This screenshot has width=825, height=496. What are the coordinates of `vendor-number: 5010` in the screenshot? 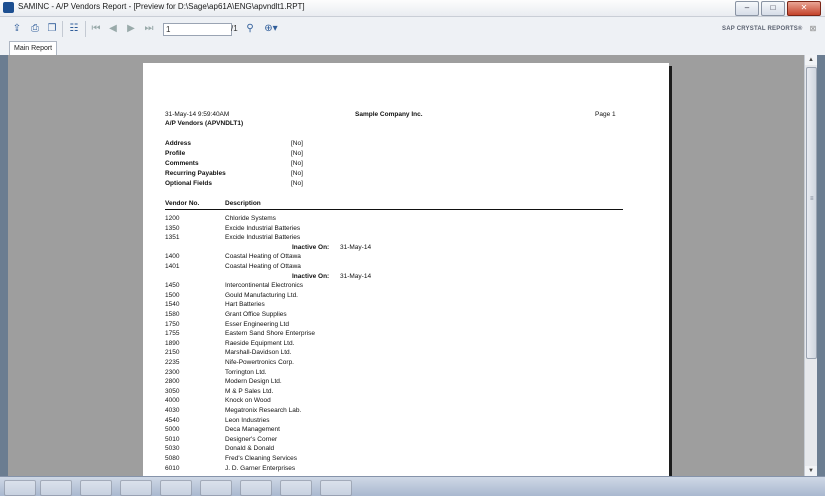 It's located at (172, 439).